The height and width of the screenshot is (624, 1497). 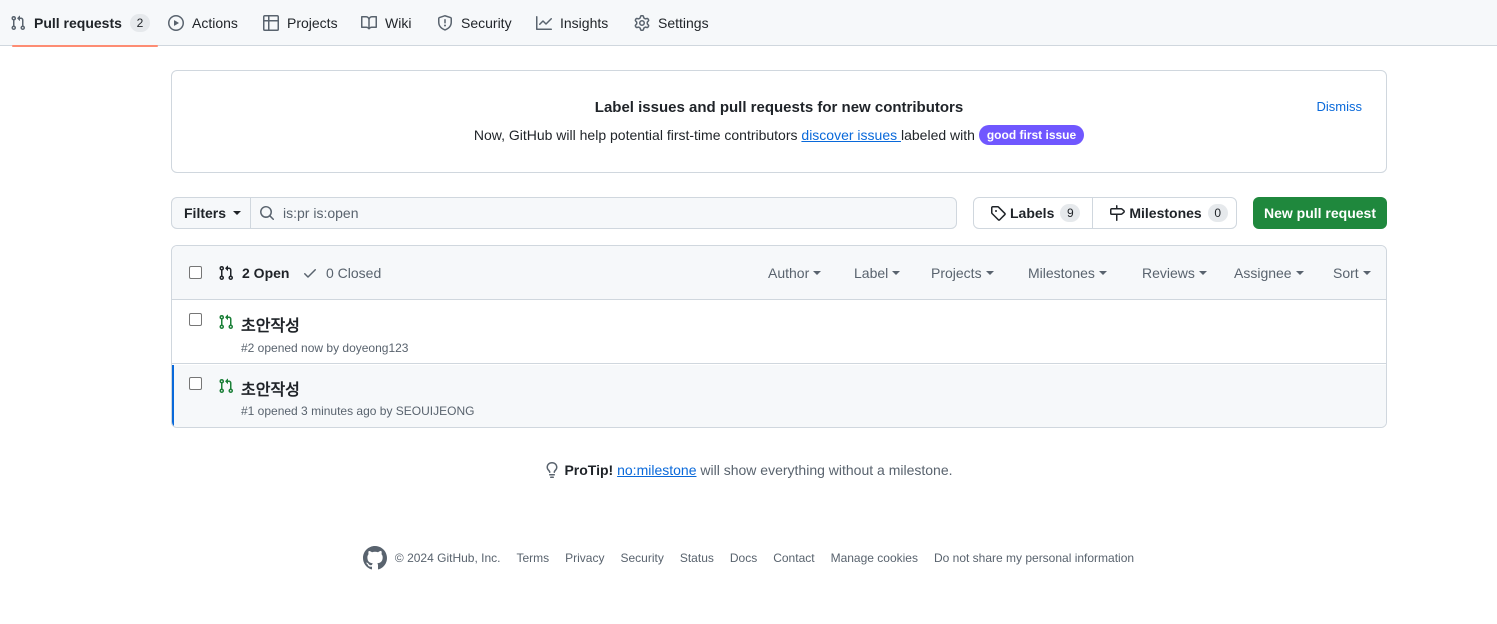 What do you see at coordinates (267, 213) in the screenshot?
I see `search-icon` at bounding box center [267, 213].